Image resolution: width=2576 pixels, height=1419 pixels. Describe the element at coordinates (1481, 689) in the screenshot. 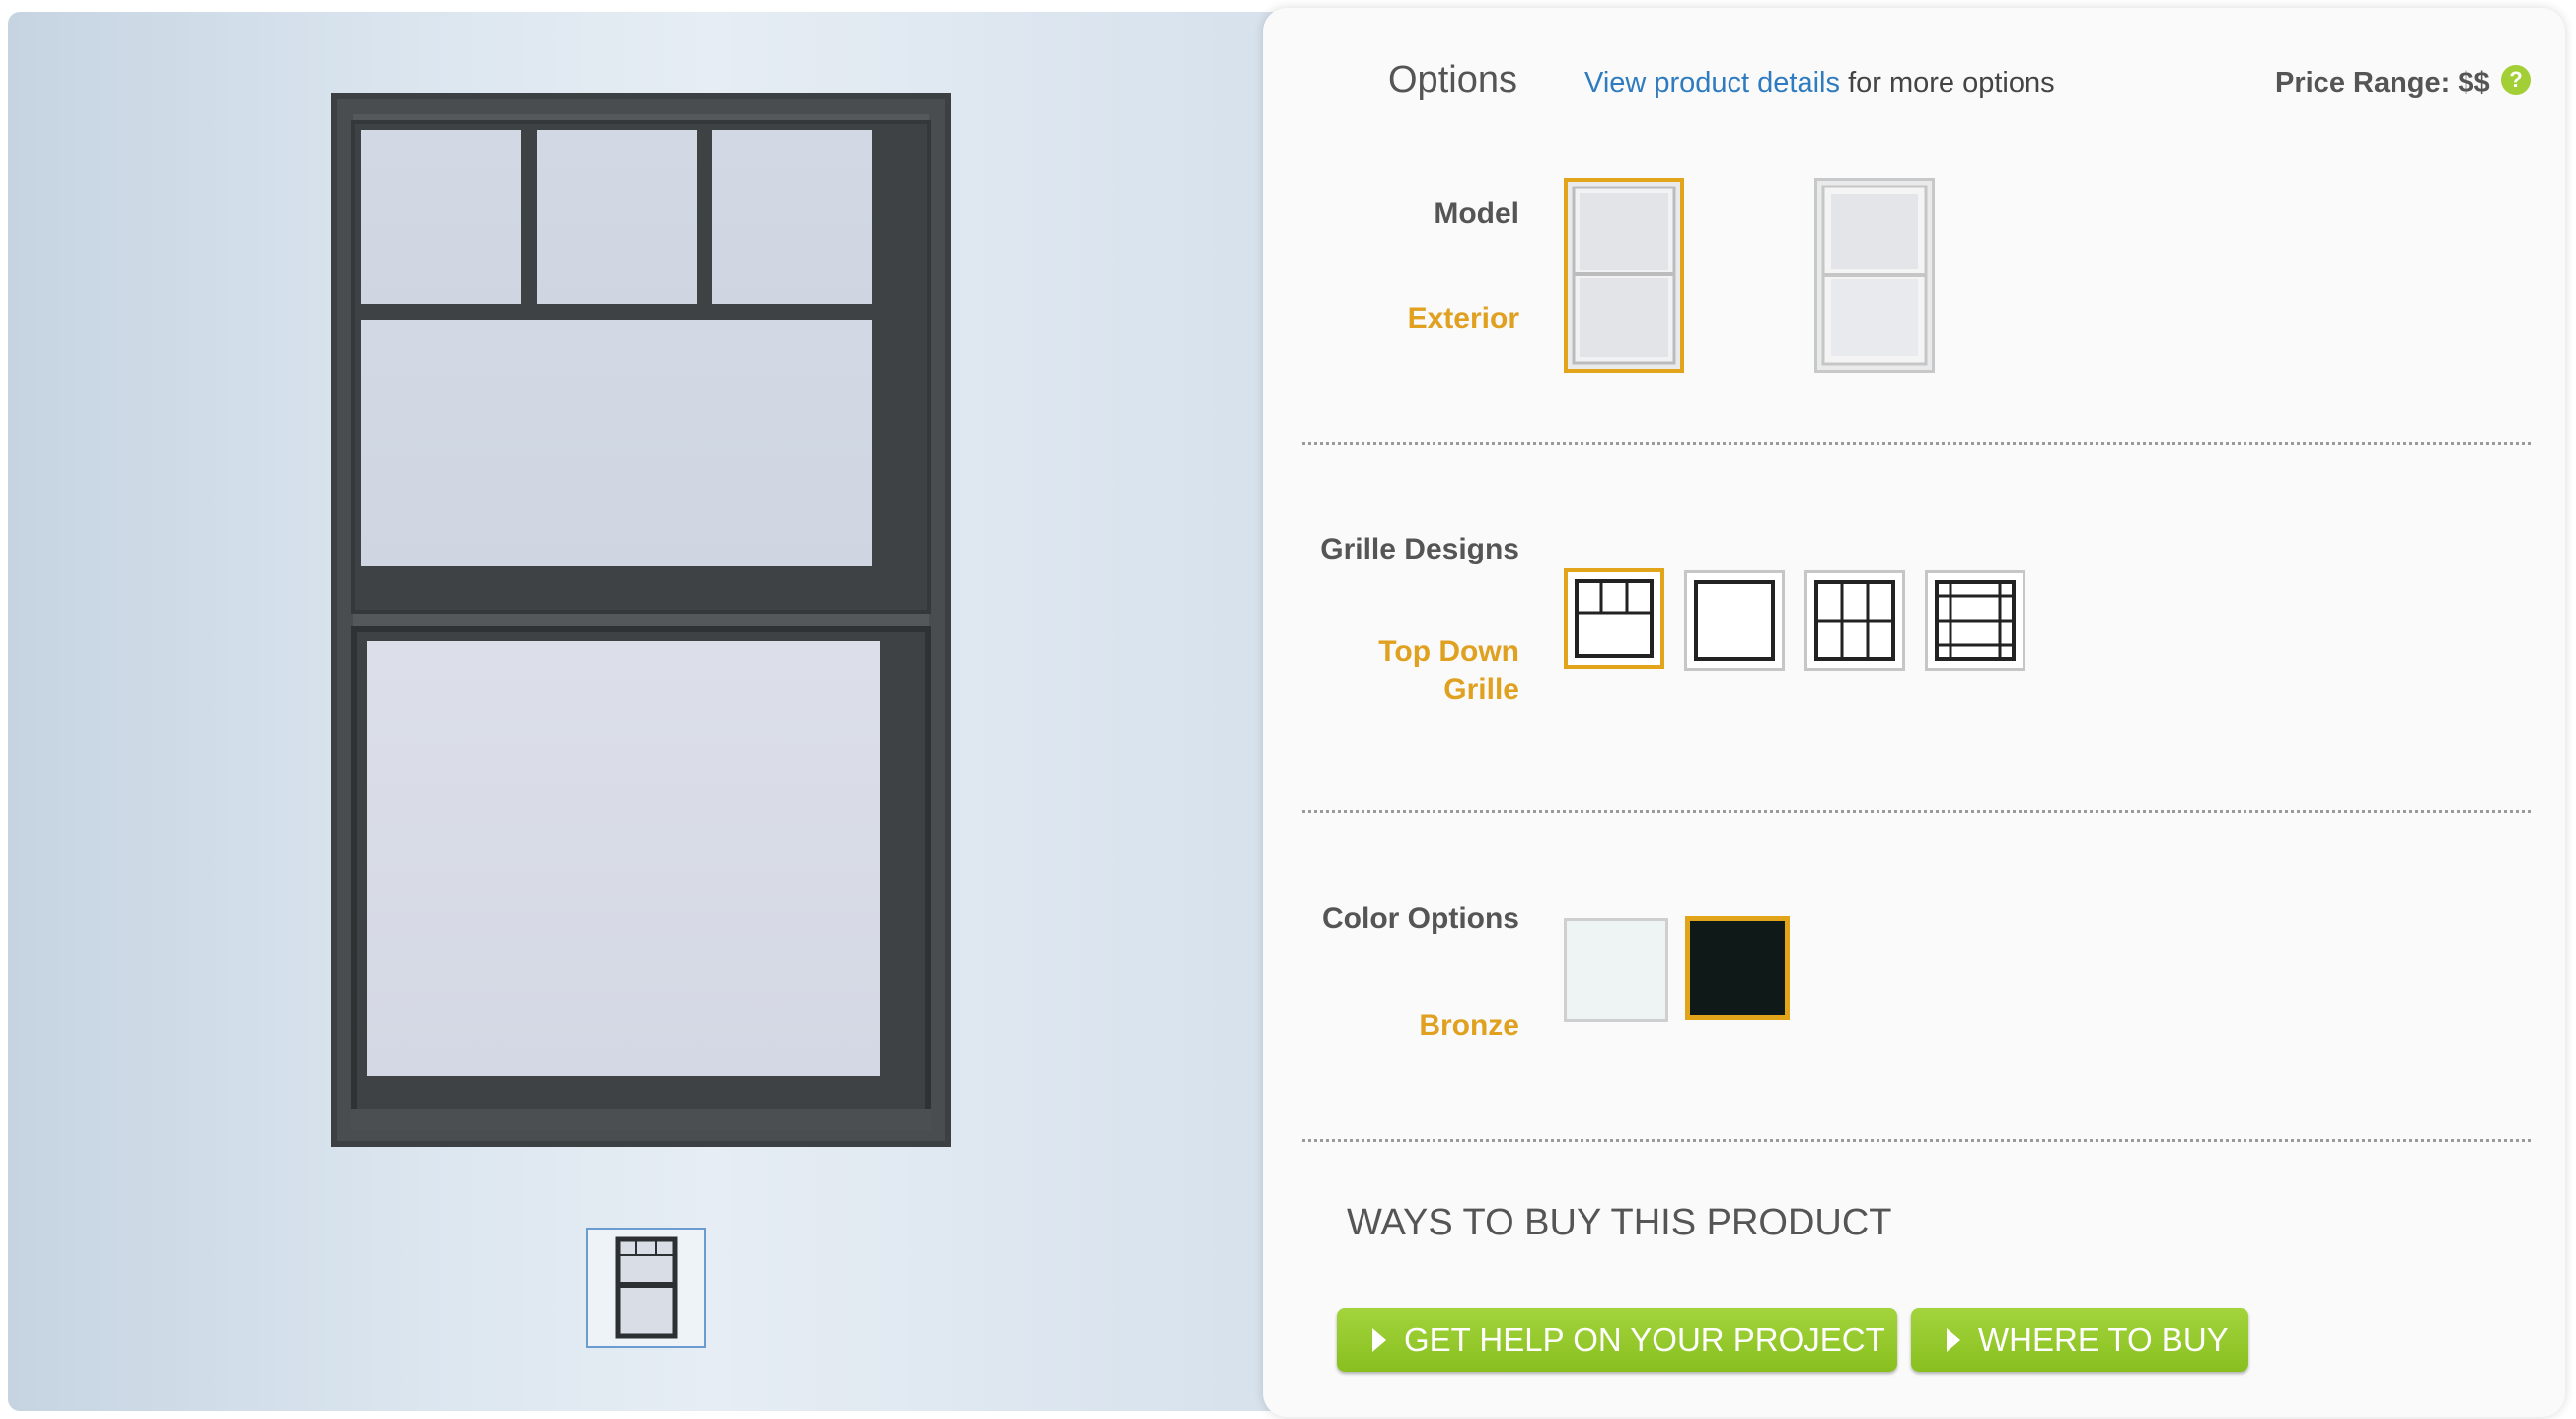

I see `grille-selected-line2: Grille` at that location.